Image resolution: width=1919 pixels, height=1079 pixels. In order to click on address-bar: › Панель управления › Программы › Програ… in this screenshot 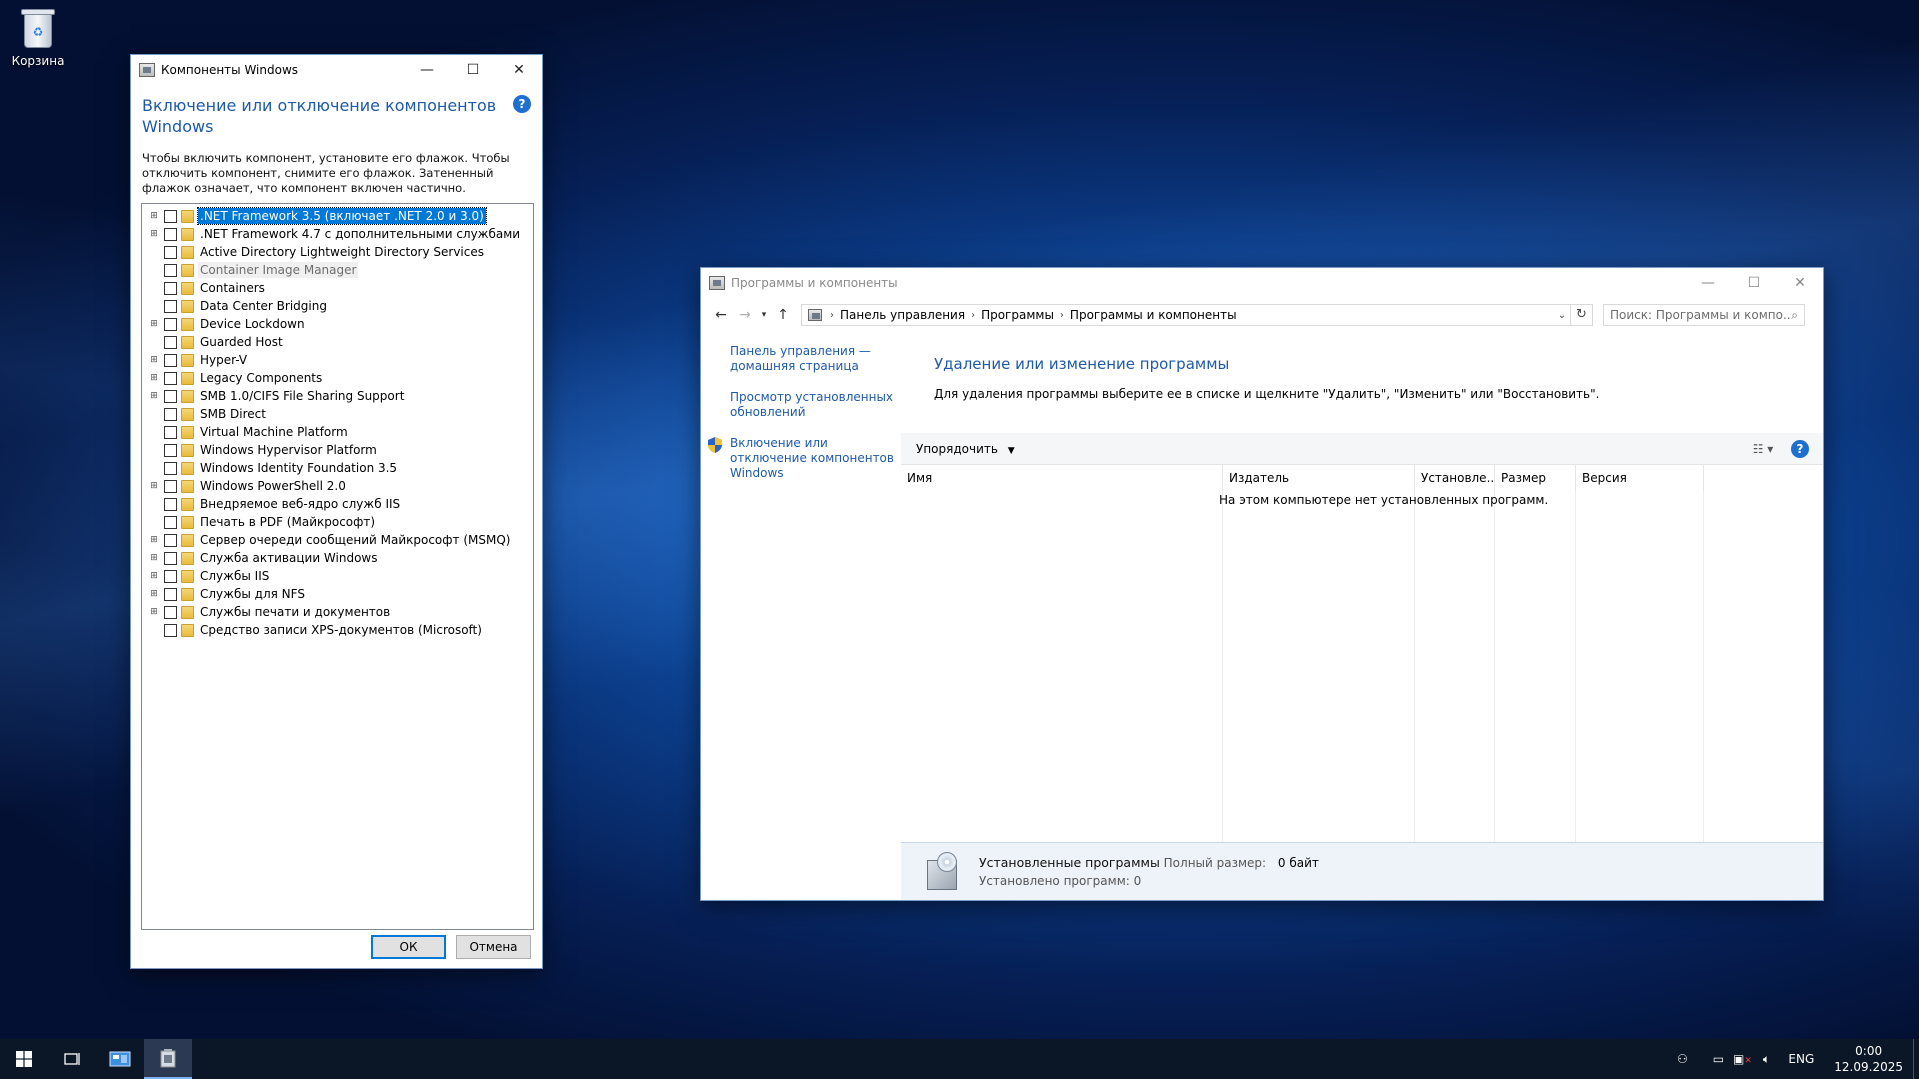, I will do `click(1186, 315)`.